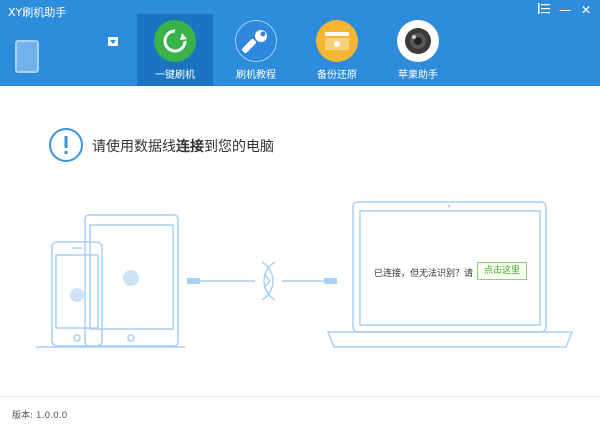 This screenshot has height=430, width=600. Describe the element at coordinates (256, 75) in the screenshot. I see `tab-tutorial-label: 刷机教程` at that location.